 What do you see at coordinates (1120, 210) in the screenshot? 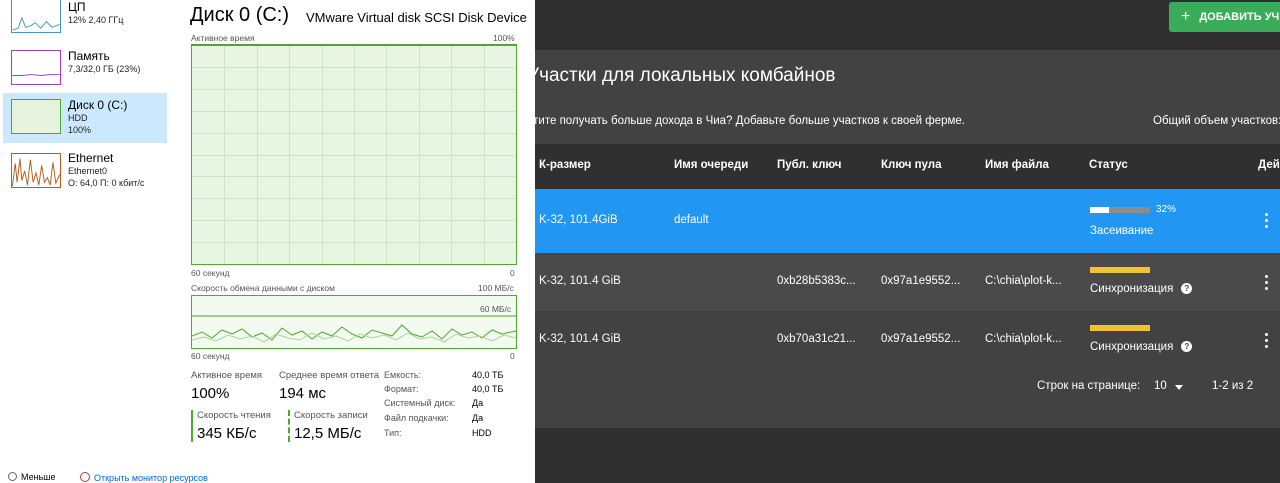
I see `plotting-progress-bar` at bounding box center [1120, 210].